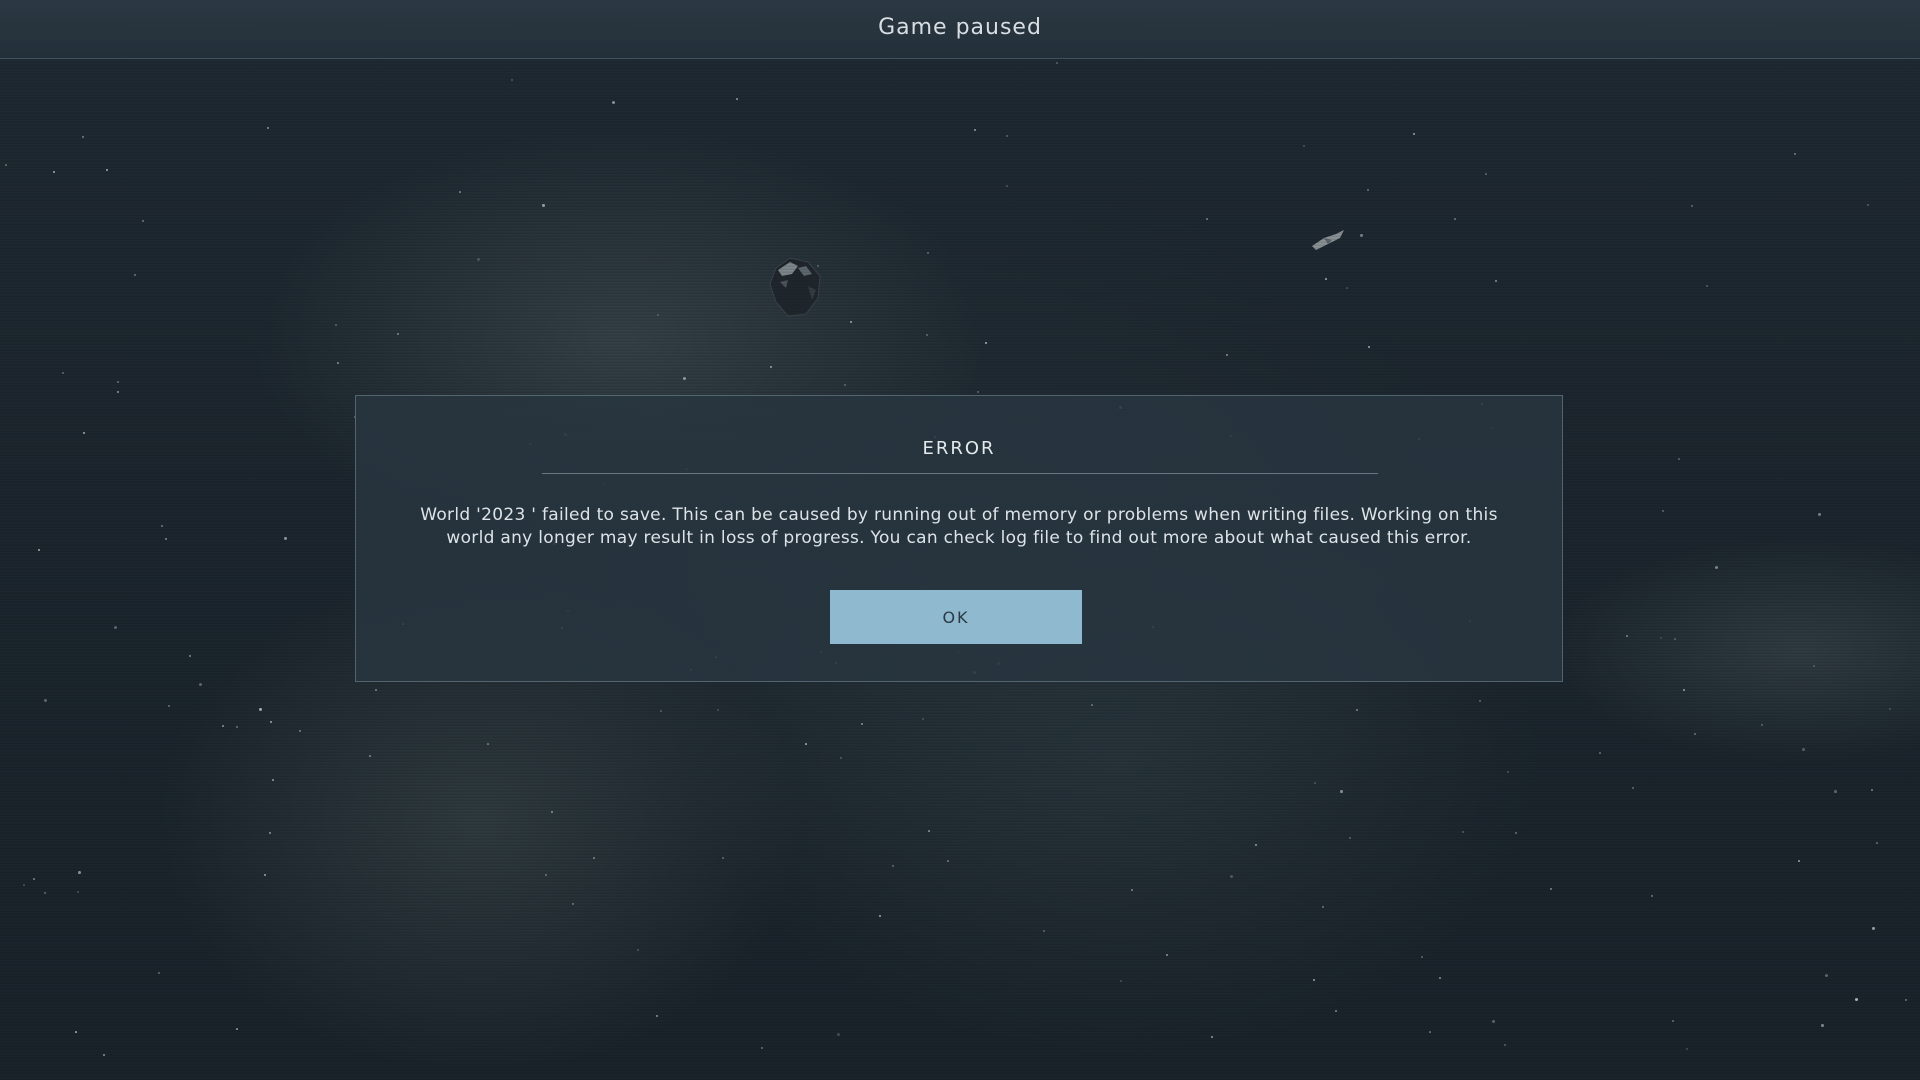 Image resolution: width=1920 pixels, height=1080 pixels. What do you see at coordinates (960, 473) in the screenshot?
I see `dialog-divider` at bounding box center [960, 473].